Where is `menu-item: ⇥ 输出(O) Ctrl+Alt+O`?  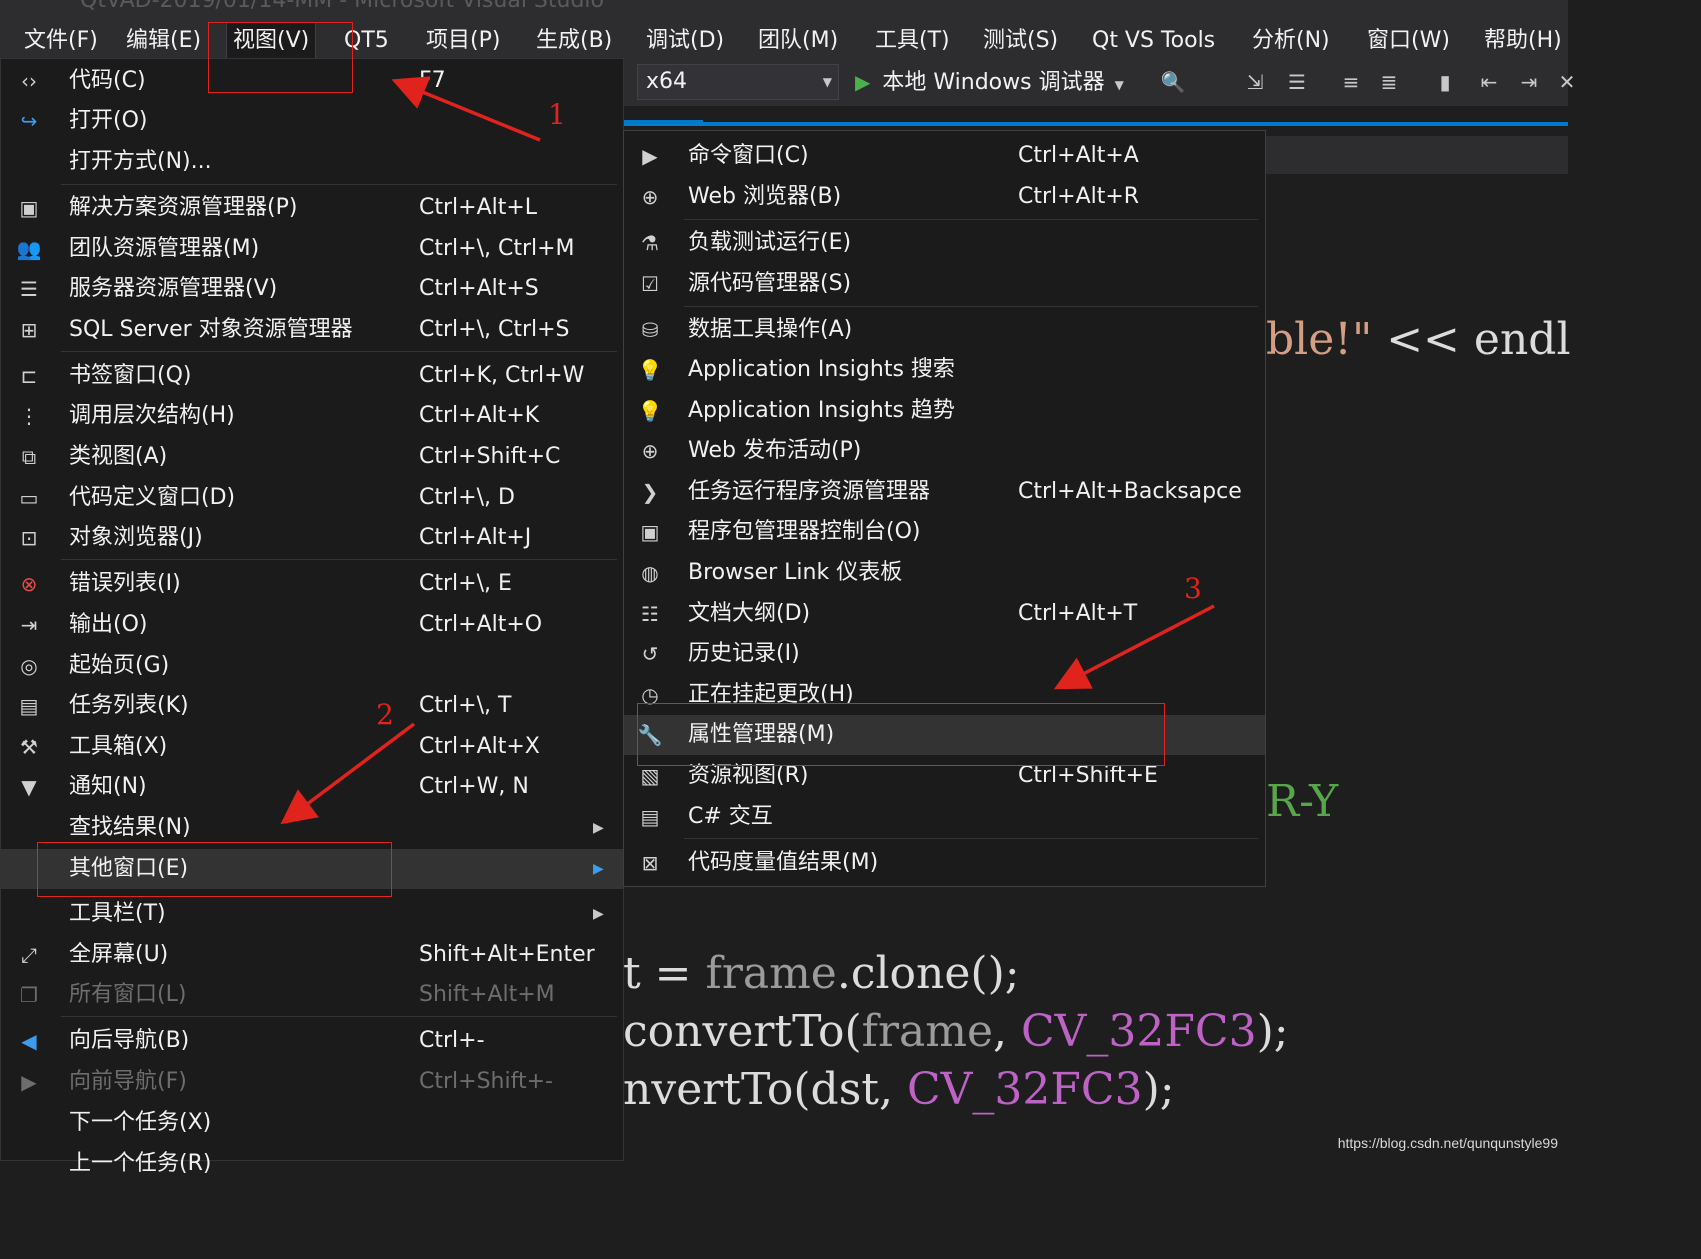 menu-item: ⇥ 输出(O) Ctrl+Alt+O is located at coordinates (312, 625).